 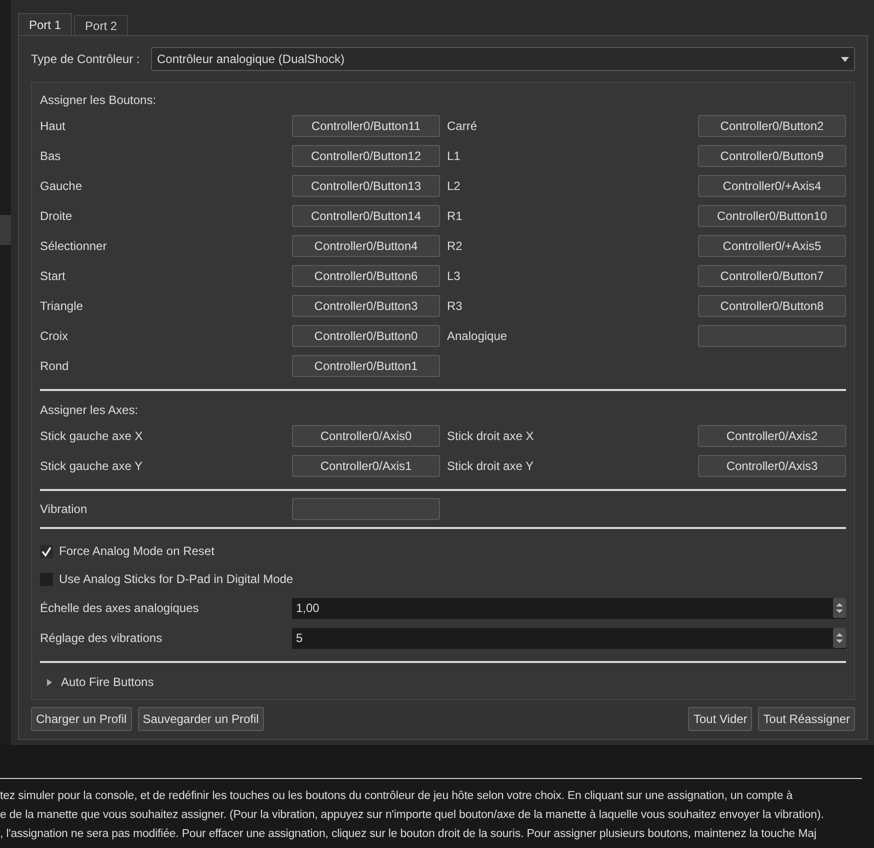 I want to click on binding-label: Croix, so click(x=54, y=336).